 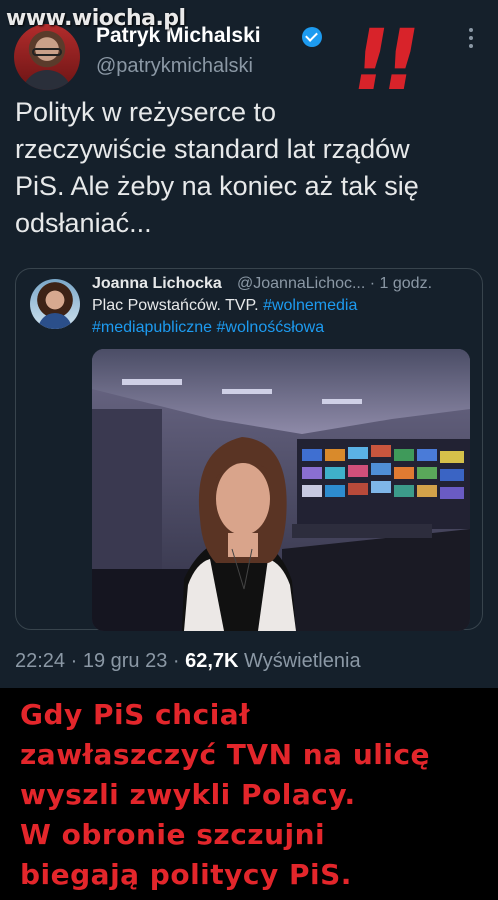 I want to click on caption-line: Gdy PiS chciał, so click(x=135, y=714).